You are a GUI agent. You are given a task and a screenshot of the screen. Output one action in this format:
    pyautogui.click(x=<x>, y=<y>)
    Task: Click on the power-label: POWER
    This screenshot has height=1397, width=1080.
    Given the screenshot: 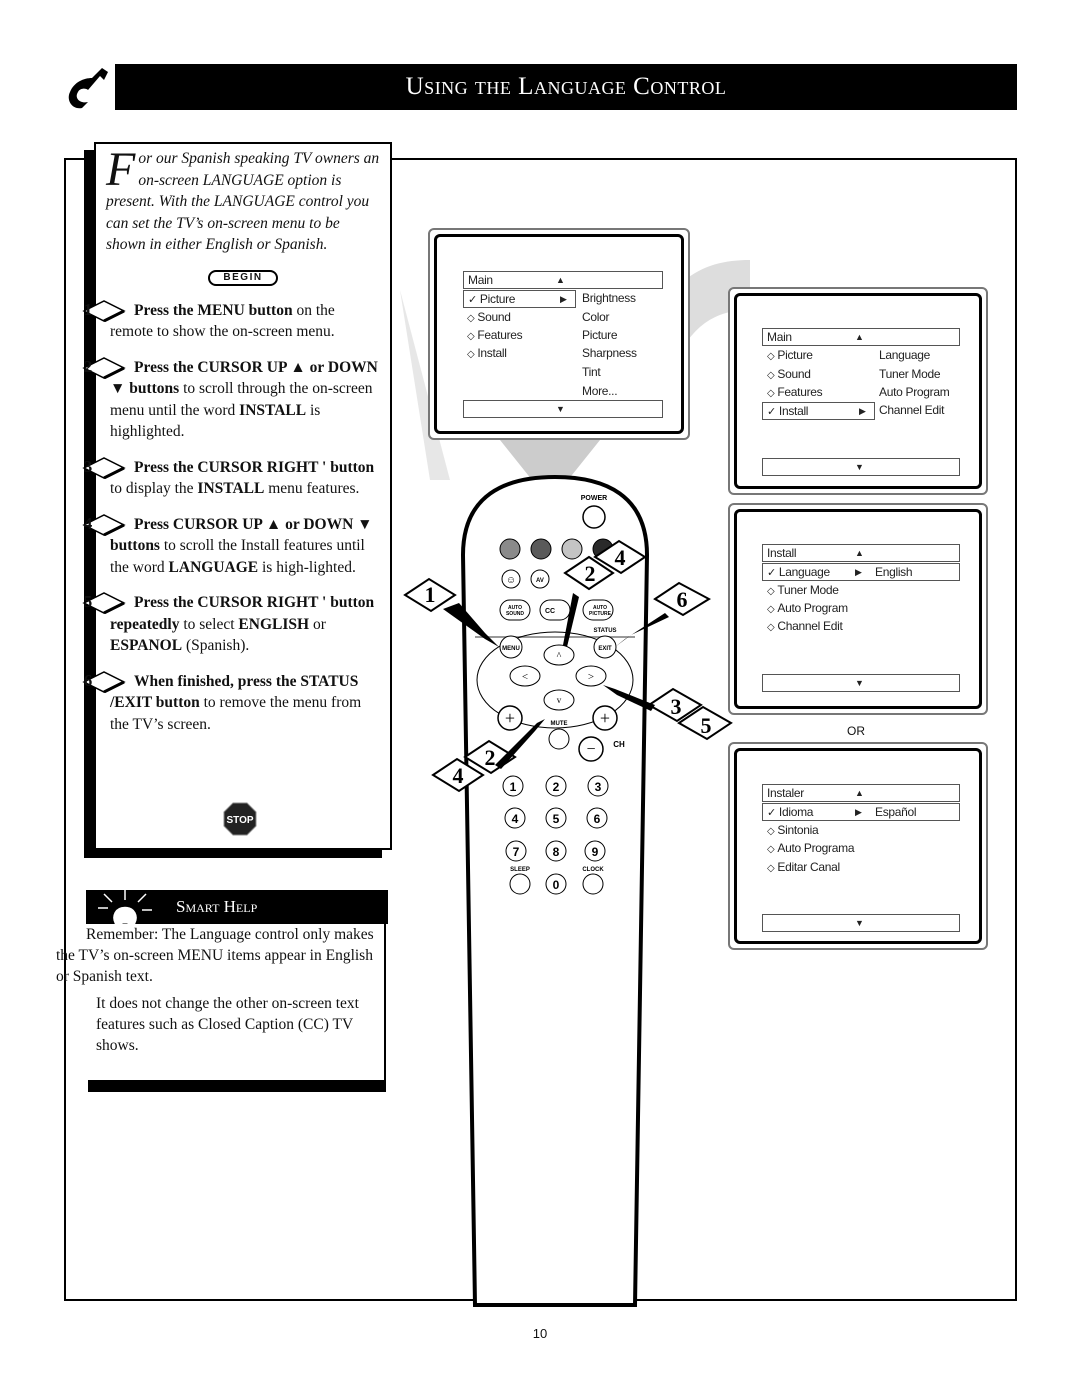 What is the action you would take?
    pyautogui.click(x=594, y=498)
    